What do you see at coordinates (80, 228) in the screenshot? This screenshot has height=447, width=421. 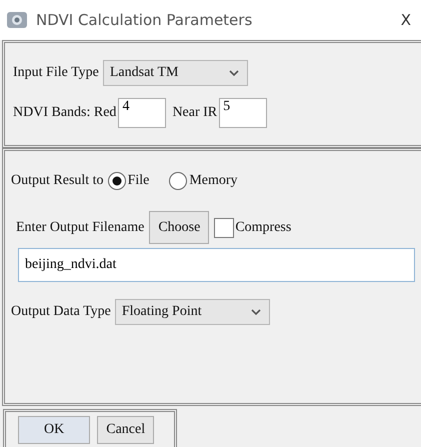 I see `output-filename-label: Enter Output Filename` at bounding box center [80, 228].